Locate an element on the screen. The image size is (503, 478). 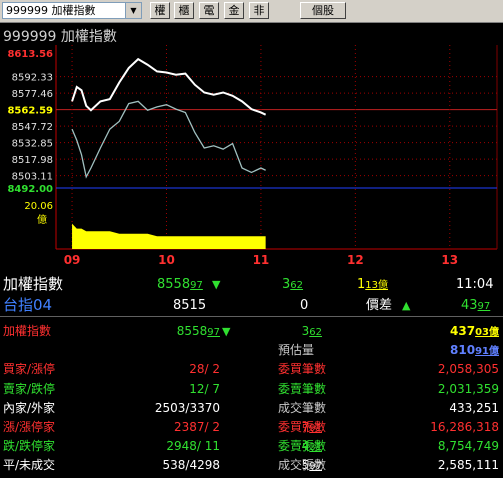
chevron-down-icon: ▼ is located at coordinates (133, 10).